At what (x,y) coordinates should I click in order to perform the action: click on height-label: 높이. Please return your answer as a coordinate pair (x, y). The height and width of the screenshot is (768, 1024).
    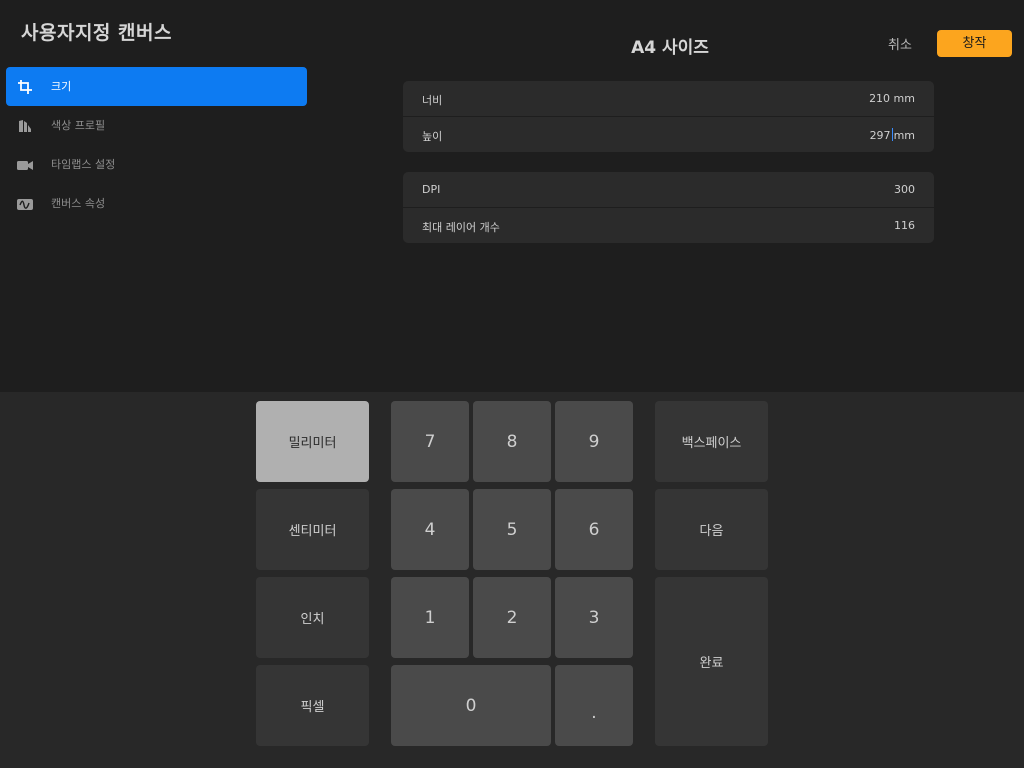
    Looking at the image, I should click on (432, 136).